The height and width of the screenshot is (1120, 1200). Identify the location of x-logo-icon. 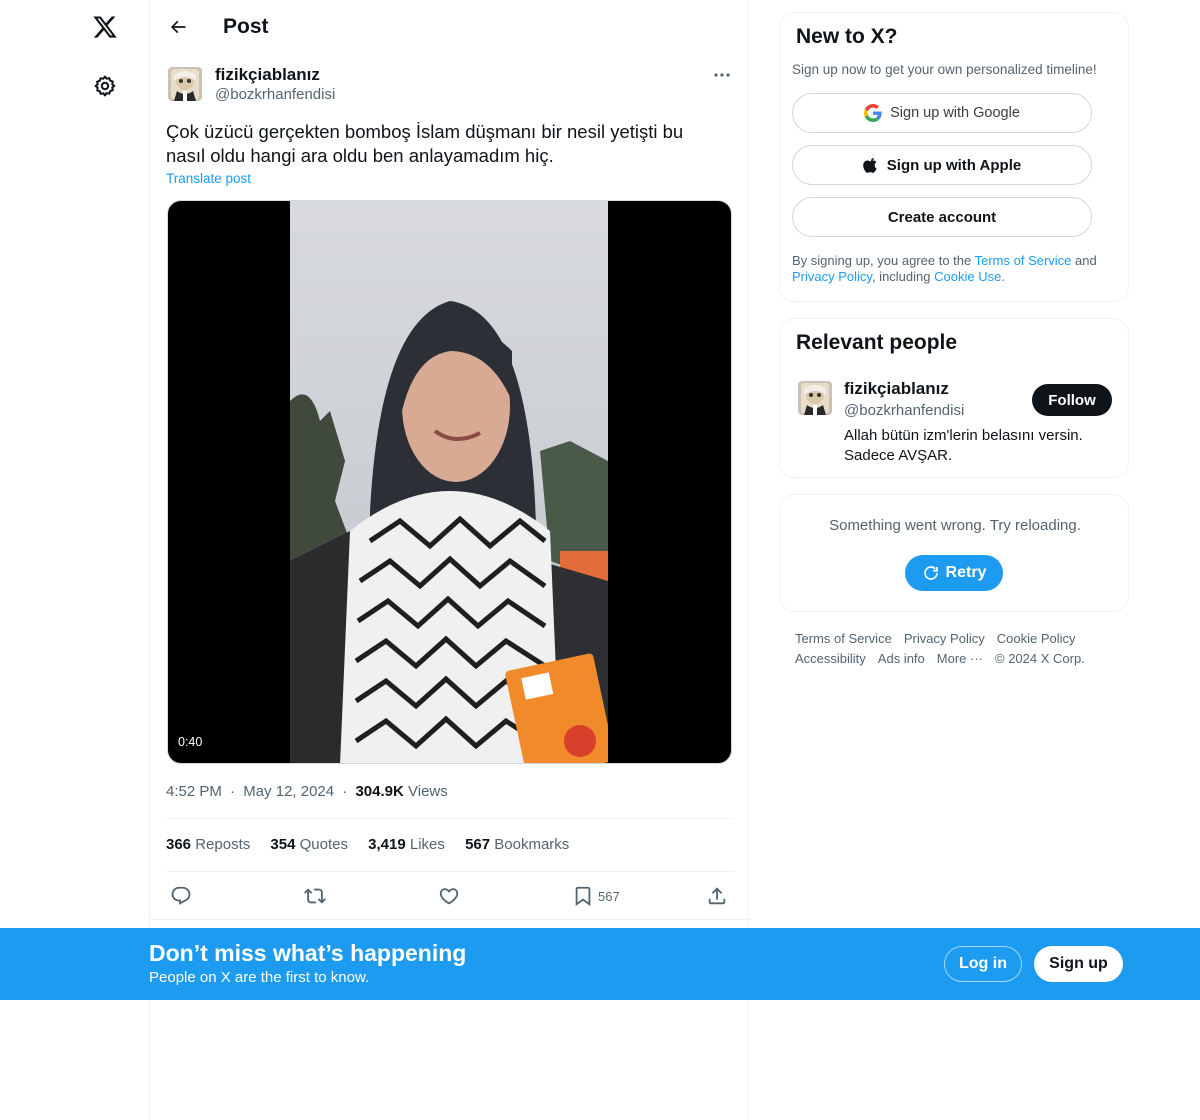
(105, 27).